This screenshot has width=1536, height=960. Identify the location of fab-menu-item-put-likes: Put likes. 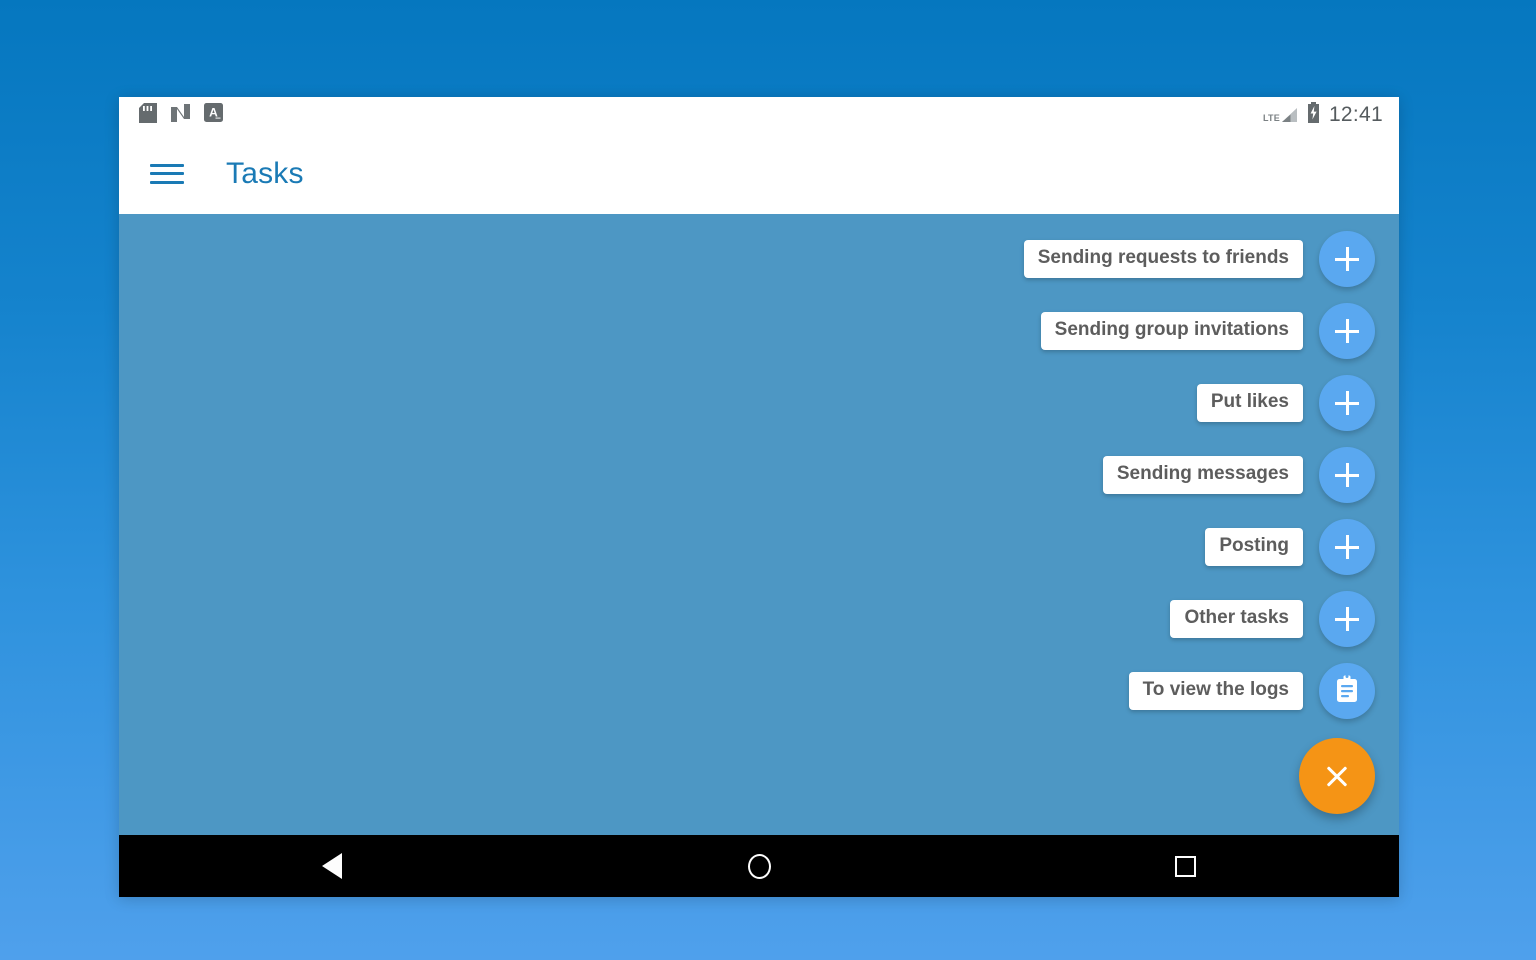
(1285, 403).